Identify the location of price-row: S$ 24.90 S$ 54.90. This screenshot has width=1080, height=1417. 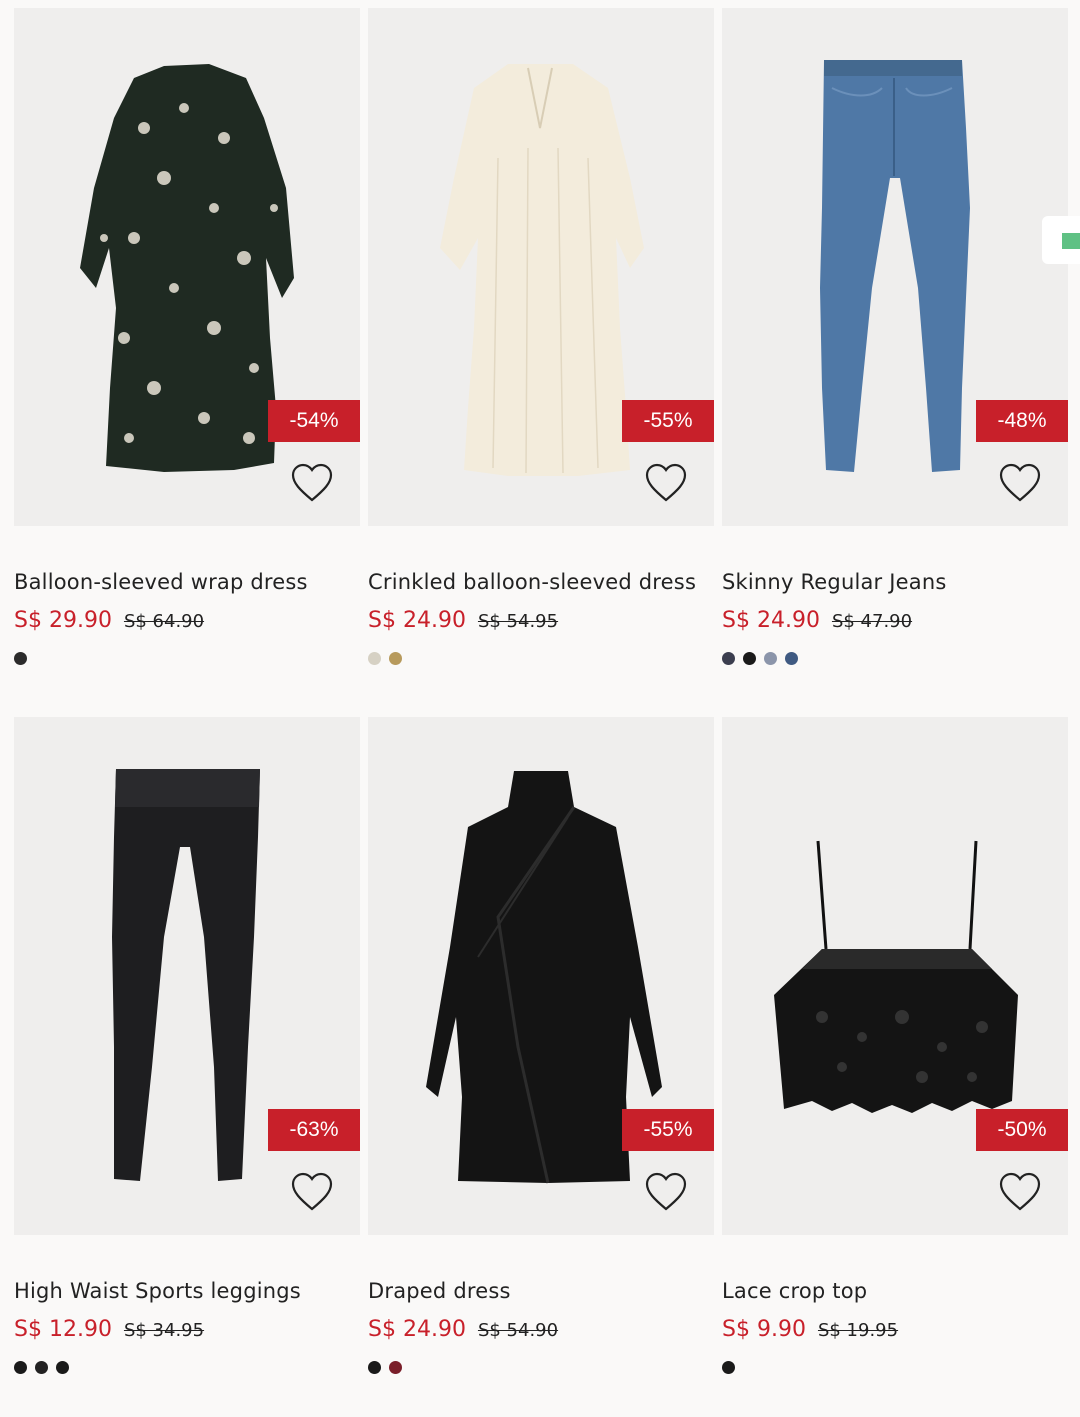
(463, 1329).